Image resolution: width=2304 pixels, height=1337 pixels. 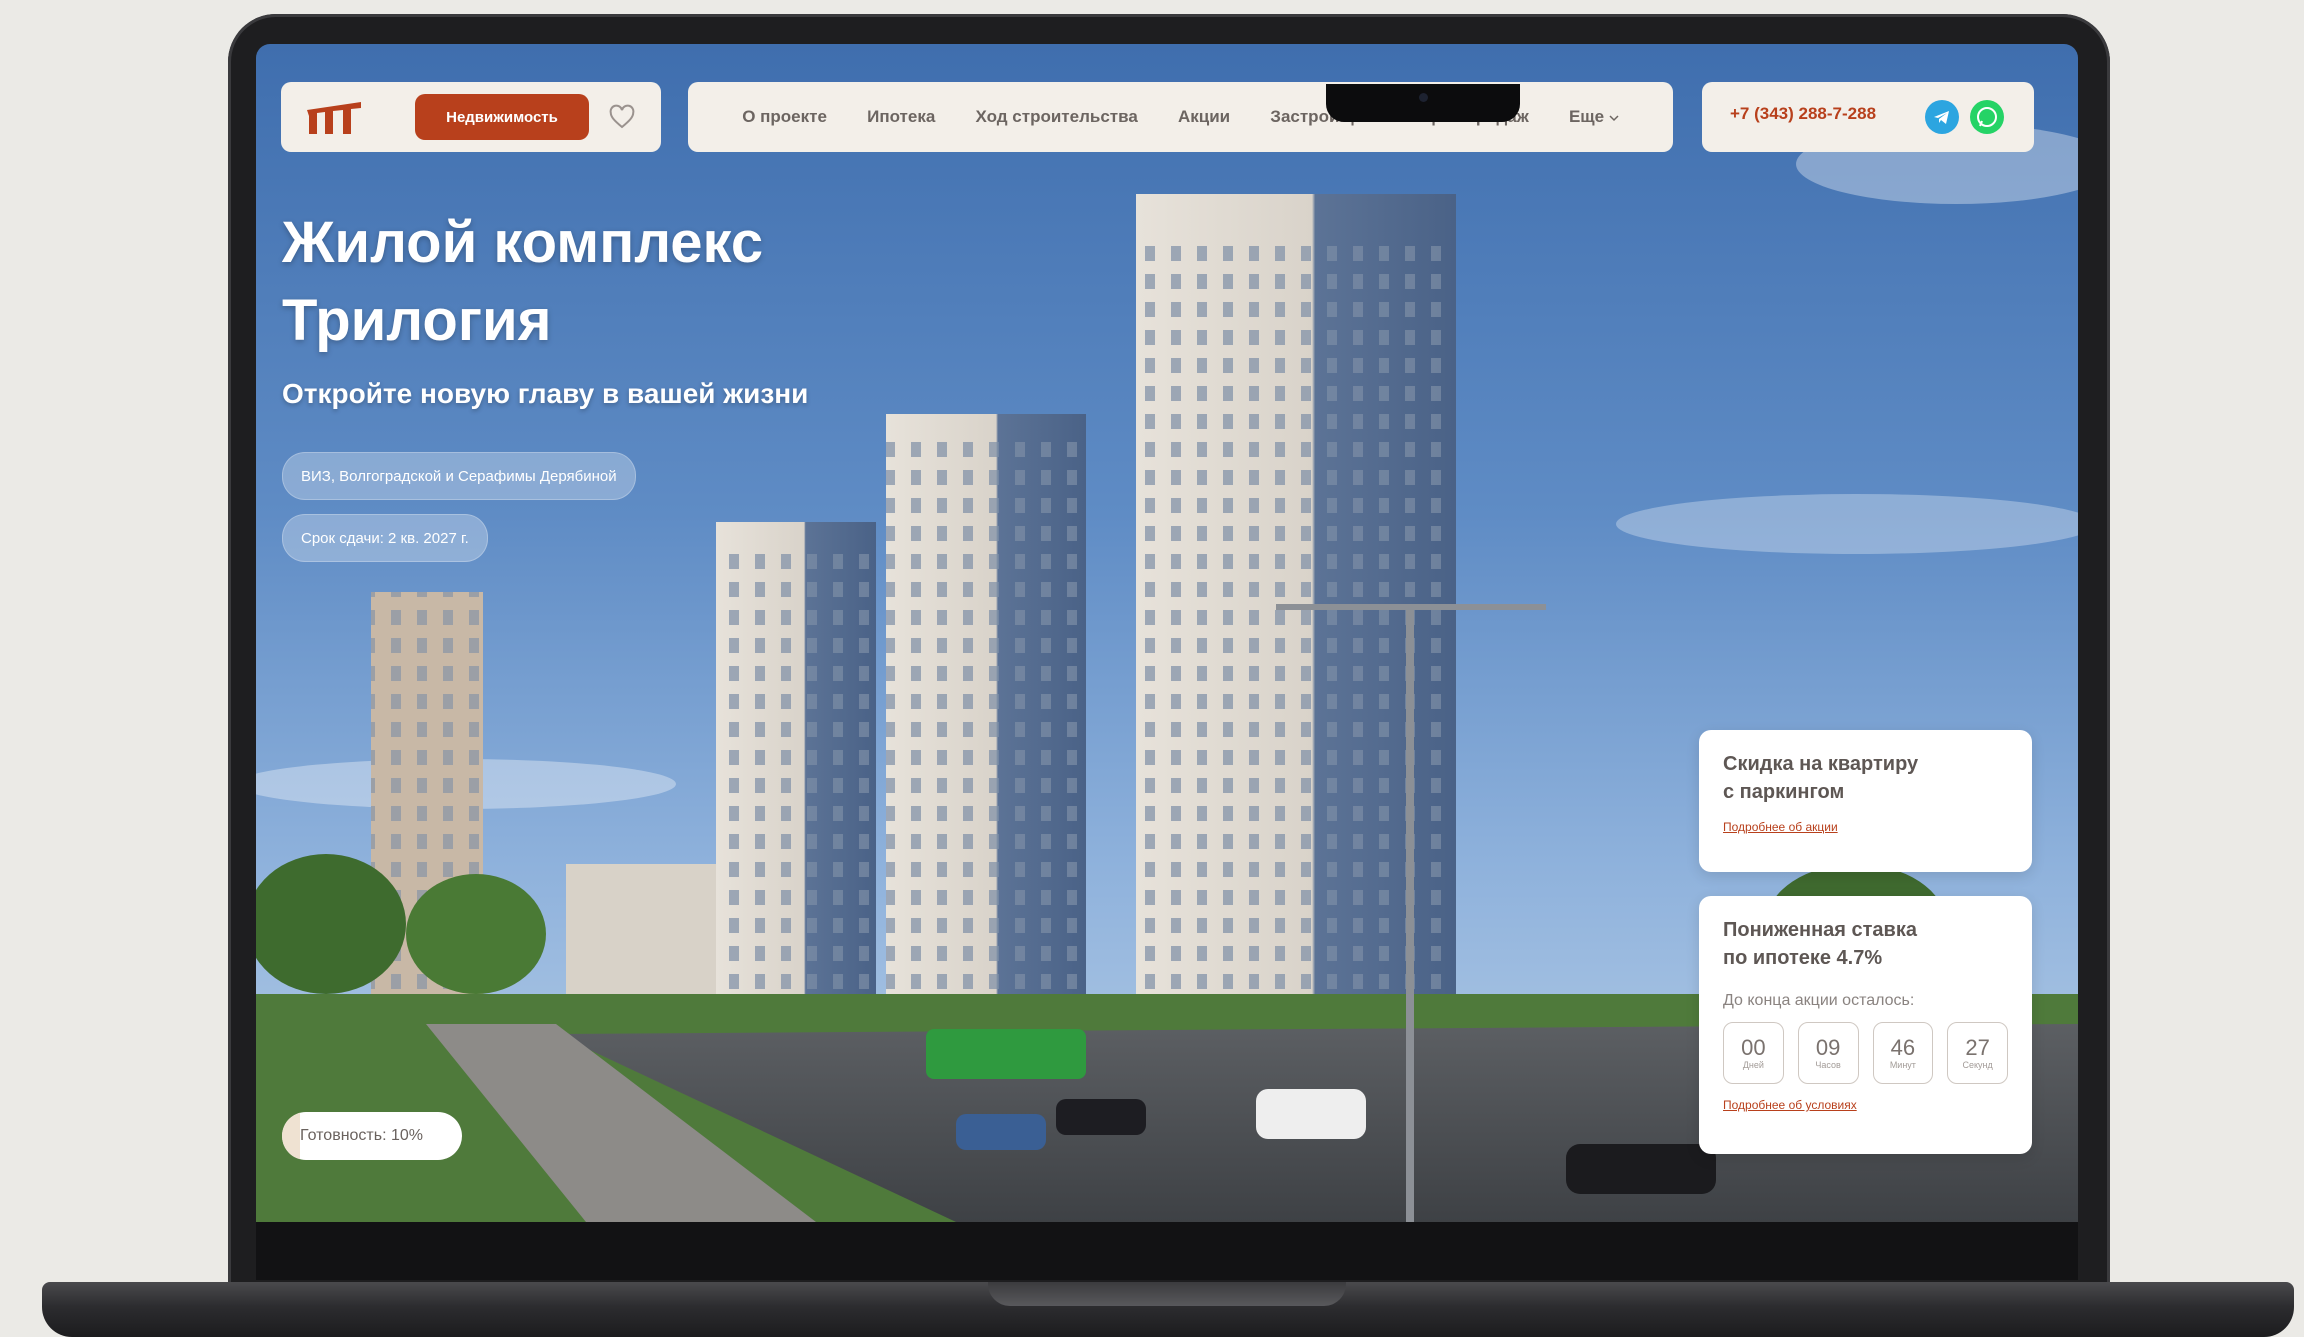 I want to click on laptop-bezel, so click(x=1167, y=1251).